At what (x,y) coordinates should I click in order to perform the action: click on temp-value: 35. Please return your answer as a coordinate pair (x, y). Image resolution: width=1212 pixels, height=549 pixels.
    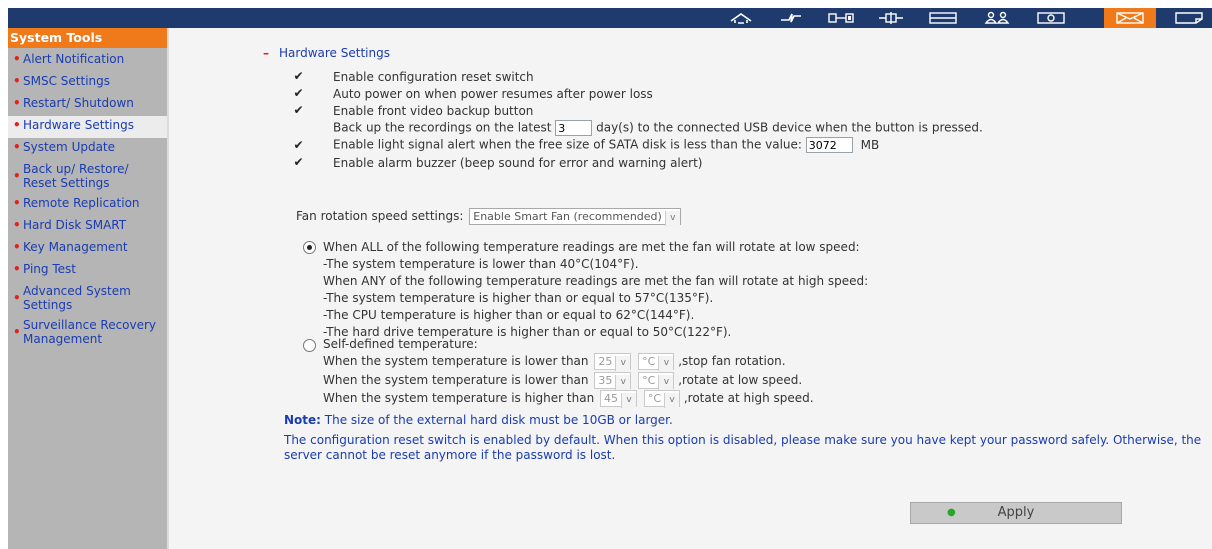
    Looking at the image, I should click on (605, 380).